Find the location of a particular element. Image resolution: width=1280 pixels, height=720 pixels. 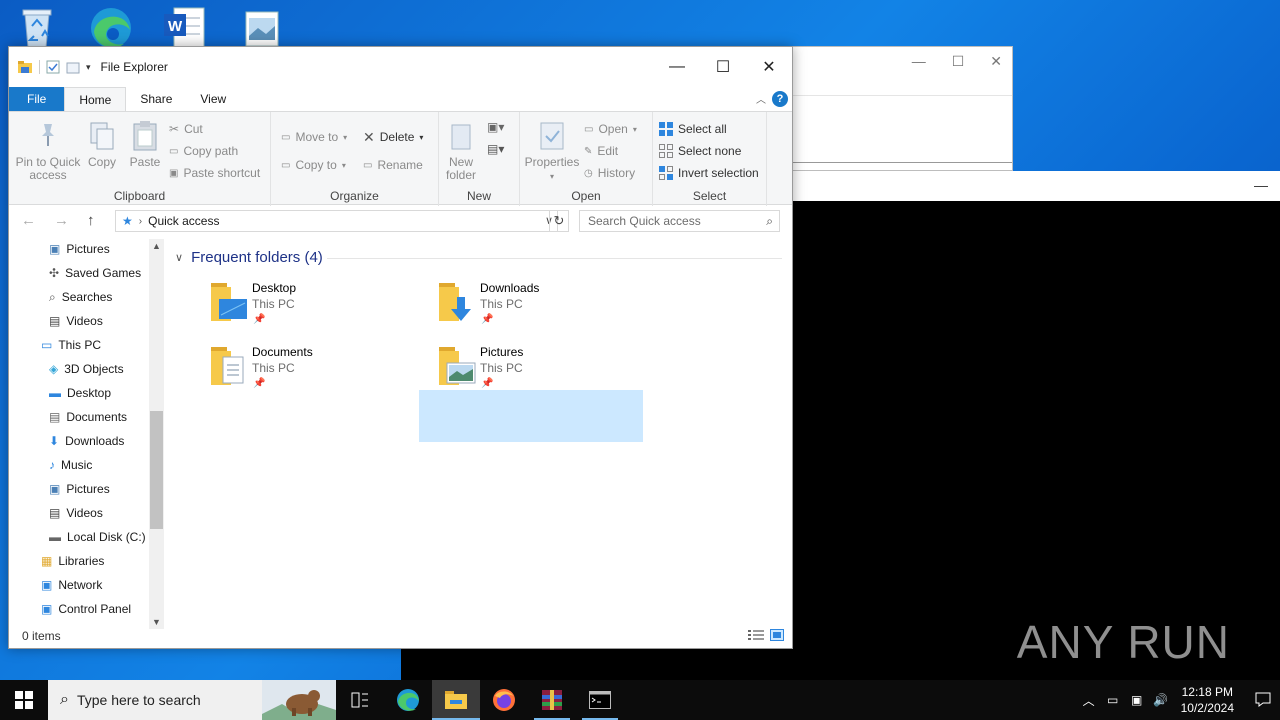

up-icon: ↑ is located at coordinates (91, 220).